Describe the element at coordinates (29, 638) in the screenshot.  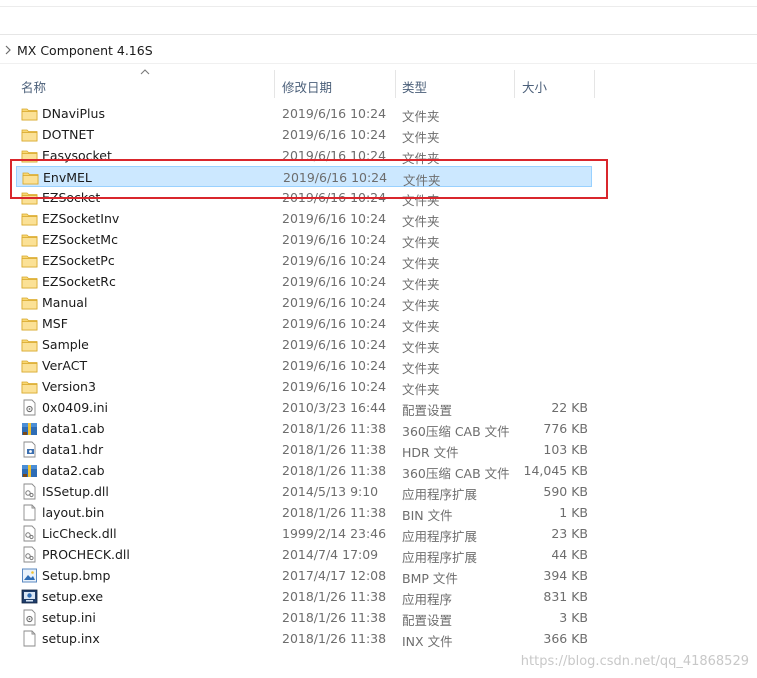
I see `blank-file-icon` at that location.